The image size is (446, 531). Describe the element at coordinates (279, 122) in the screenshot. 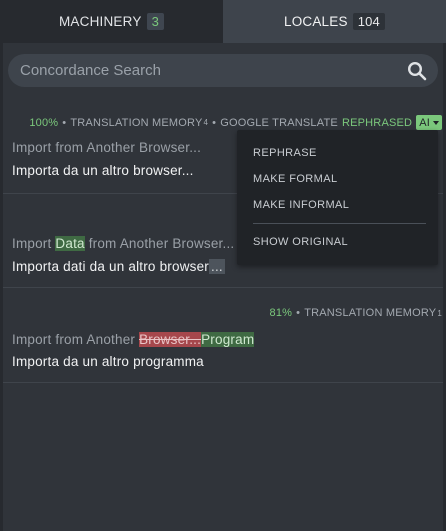

I see `source-google-translate: GOOGLE TRANSLATE` at that location.